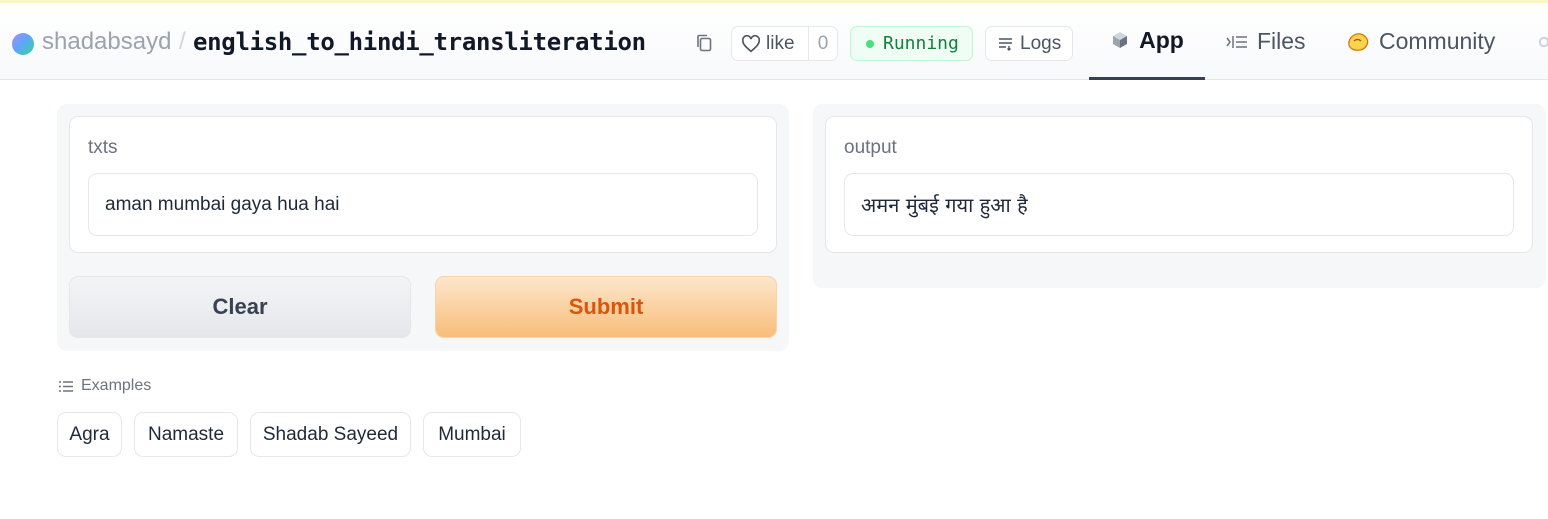 The image size is (1548, 519). I want to click on repo-title: english_to_hindi_transliteration, so click(419, 42).